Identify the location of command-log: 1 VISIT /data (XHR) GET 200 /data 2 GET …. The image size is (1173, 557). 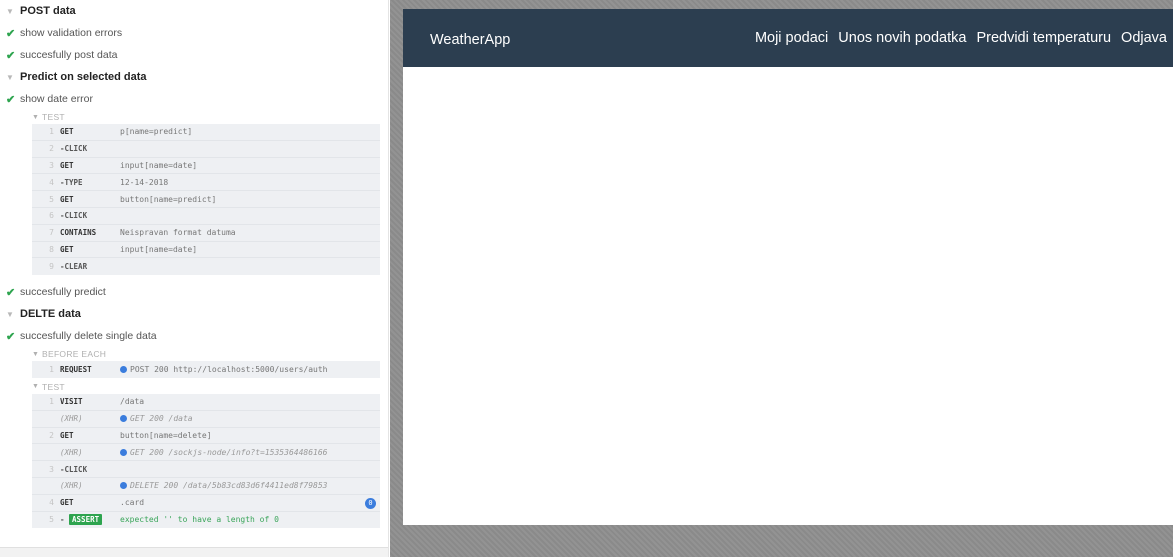
(206, 461).